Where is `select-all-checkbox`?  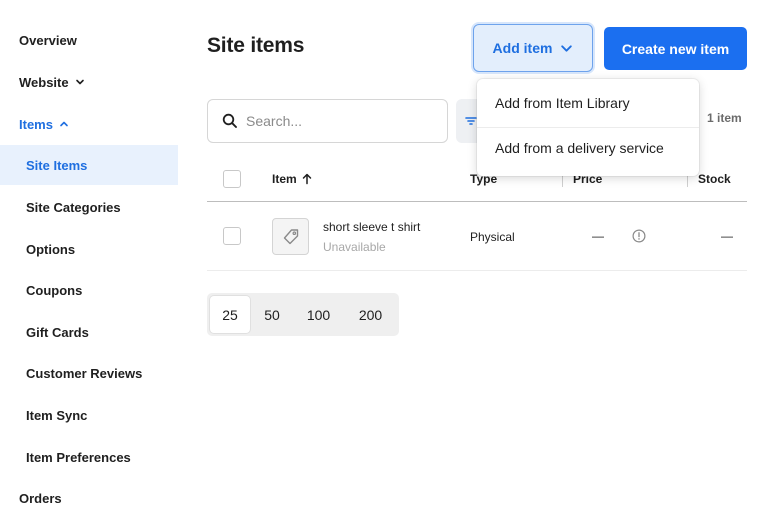 select-all-checkbox is located at coordinates (232, 179).